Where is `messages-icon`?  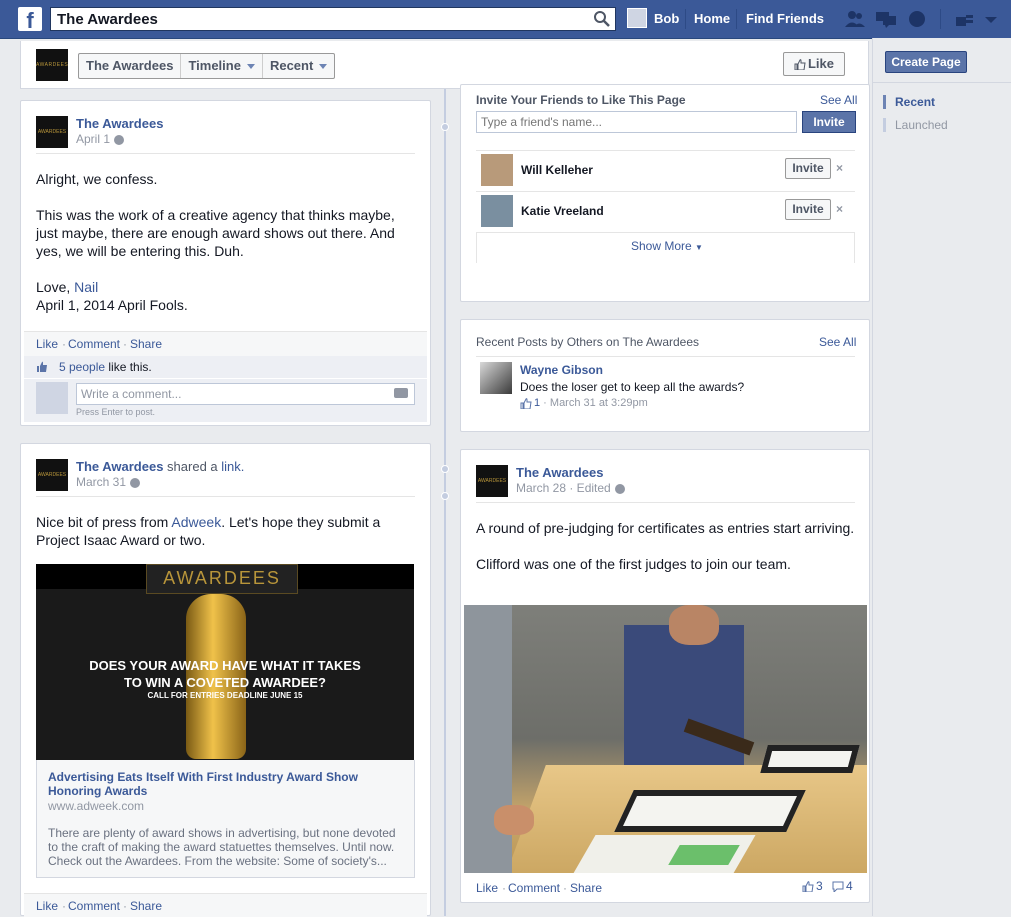 messages-icon is located at coordinates (886, 19).